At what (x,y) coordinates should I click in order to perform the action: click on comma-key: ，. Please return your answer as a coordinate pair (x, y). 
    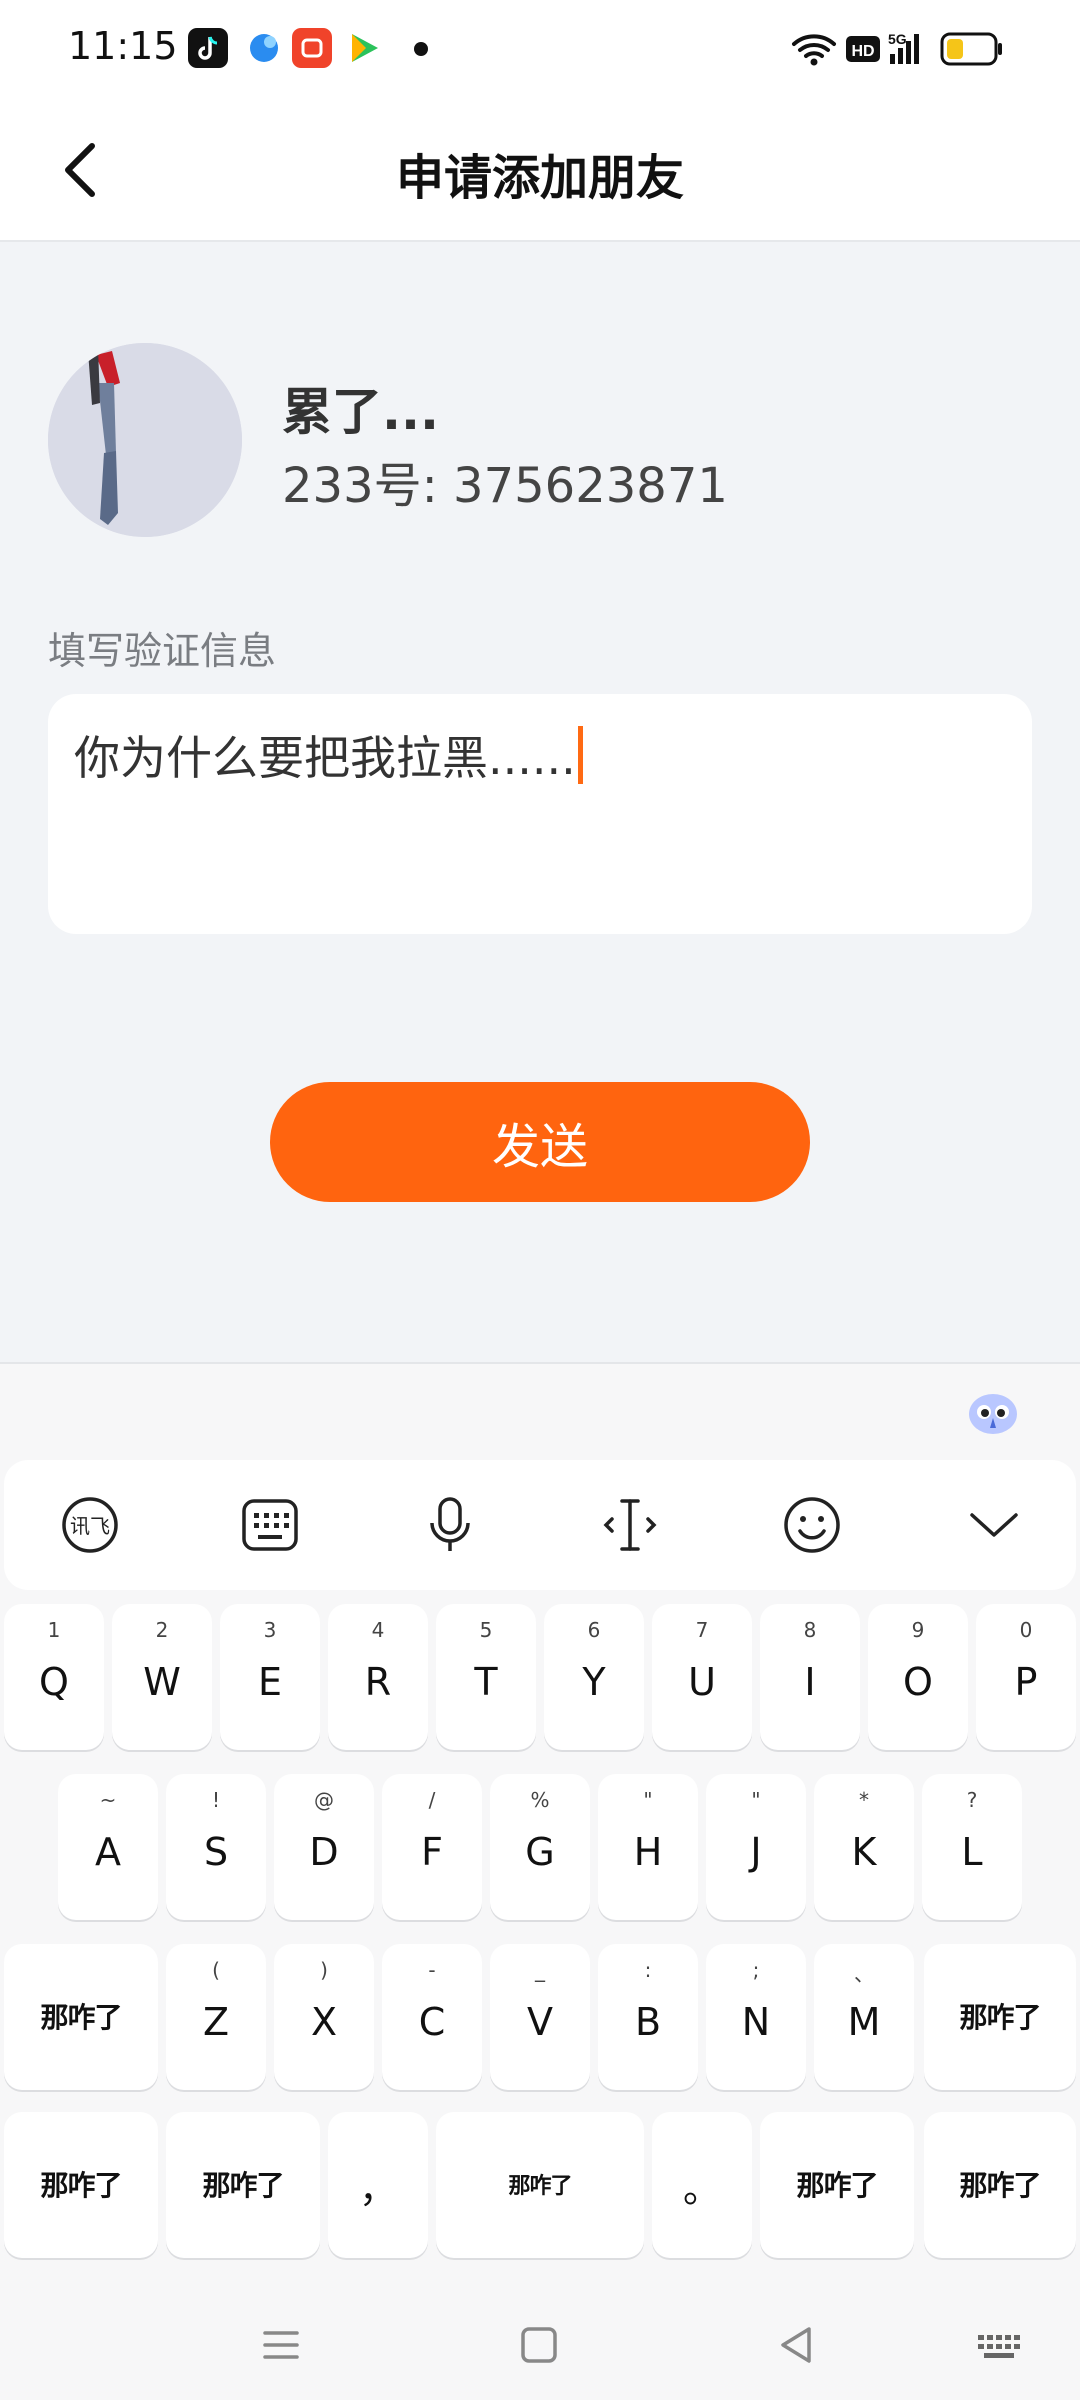
    Looking at the image, I should click on (378, 2185).